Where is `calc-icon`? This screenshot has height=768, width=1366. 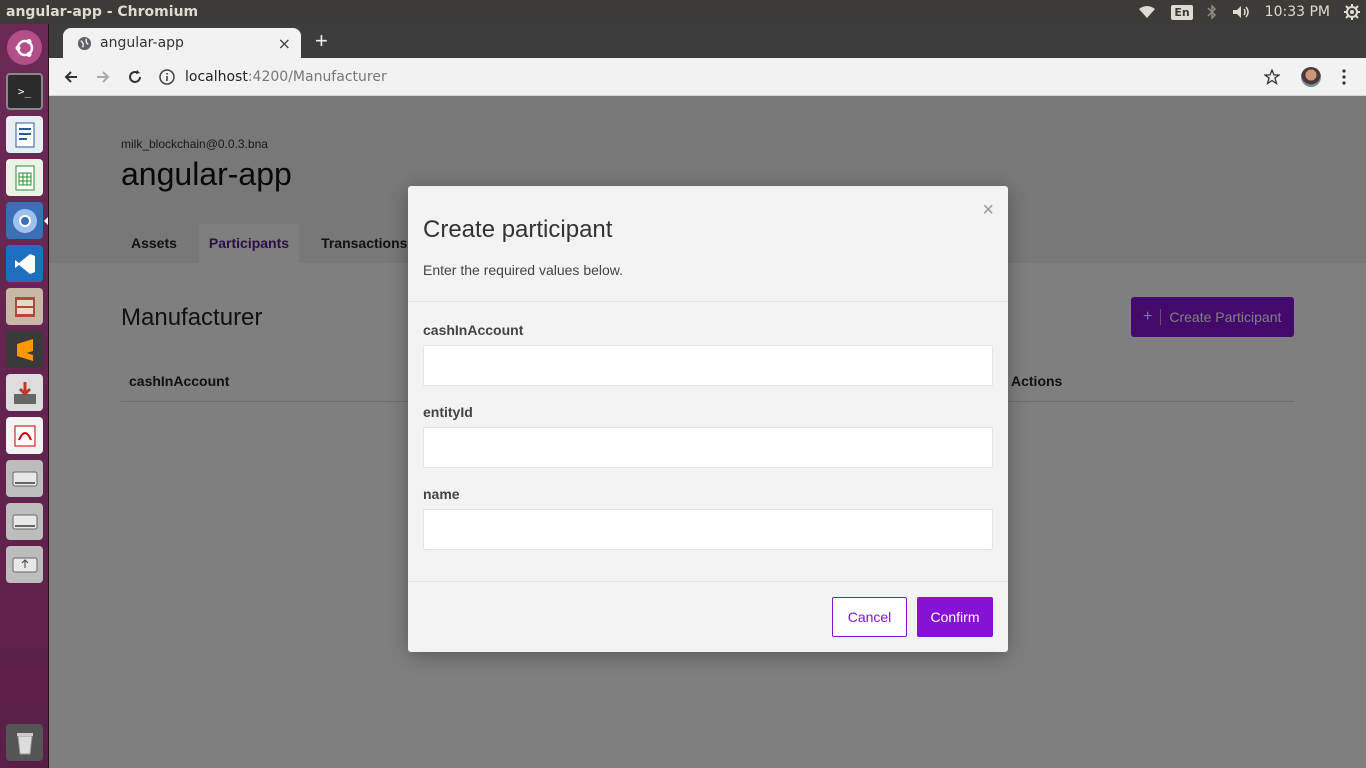 calc-icon is located at coordinates (24, 177).